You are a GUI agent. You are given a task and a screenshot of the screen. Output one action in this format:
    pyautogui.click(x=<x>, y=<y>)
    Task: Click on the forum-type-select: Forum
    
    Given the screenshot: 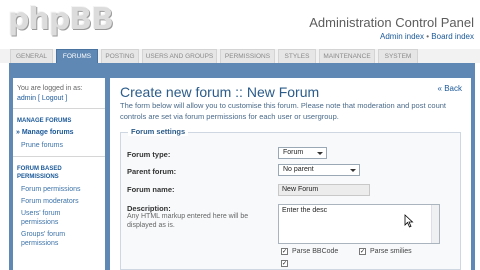 What is the action you would take?
    pyautogui.click(x=302, y=153)
    